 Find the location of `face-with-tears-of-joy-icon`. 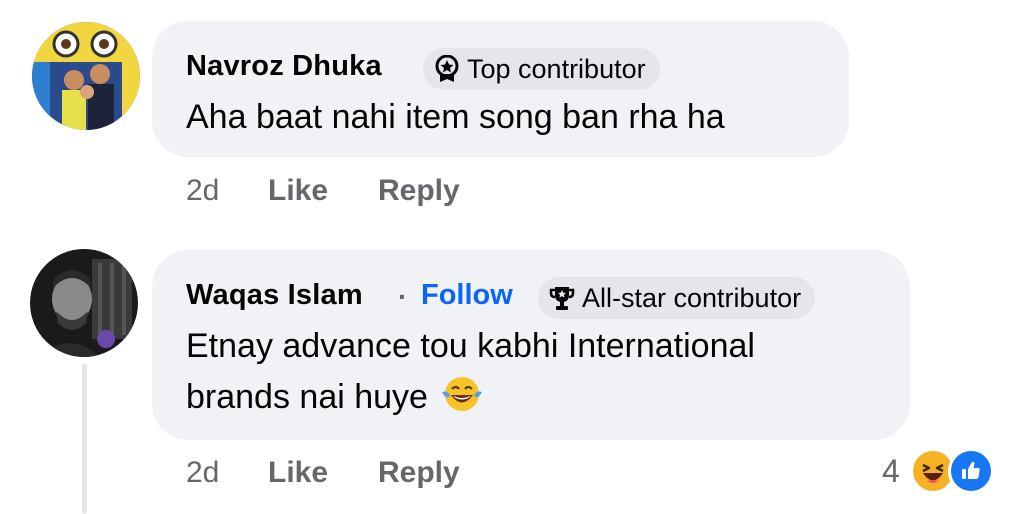

face-with-tears-of-joy-icon is located at coordinates (462, 401).